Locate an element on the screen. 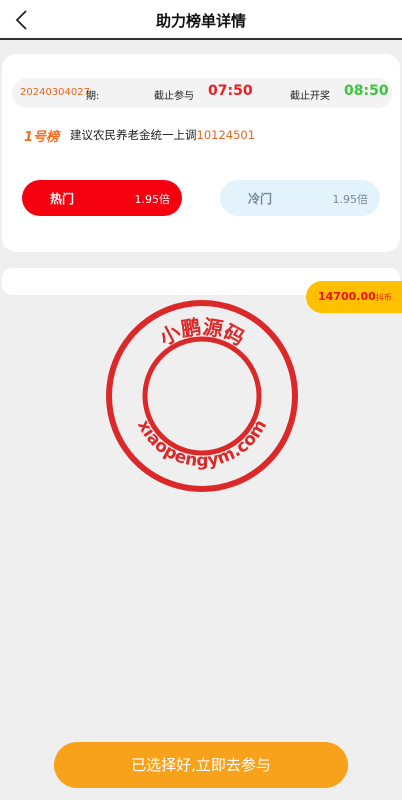  period-suffix: 期: is located at coordinates (93, 96).